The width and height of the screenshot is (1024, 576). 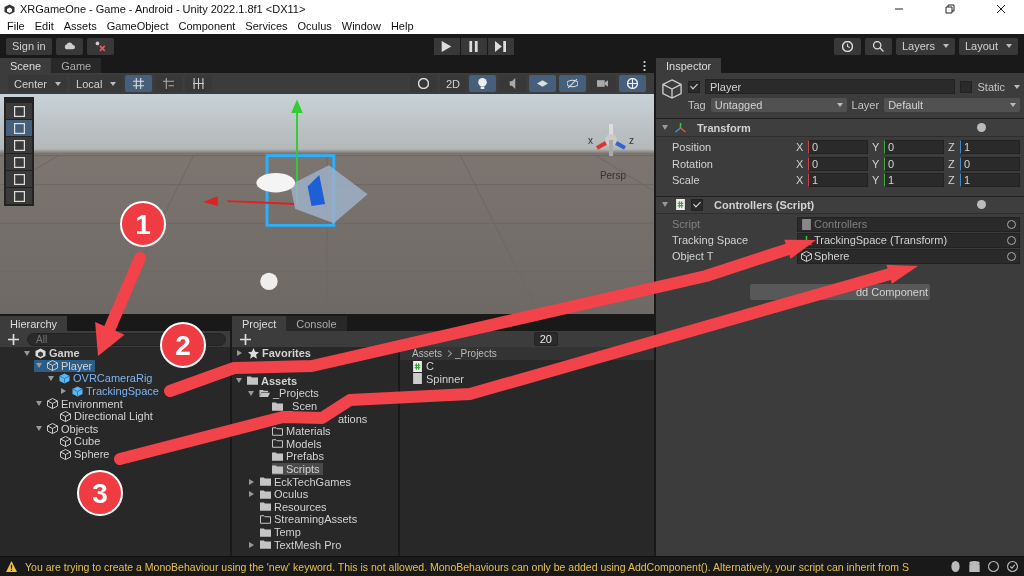 What do you see at coordinates (282, 532) in the screenshot?
I see `tree-item: Temp` at bounding box center [282, 532].